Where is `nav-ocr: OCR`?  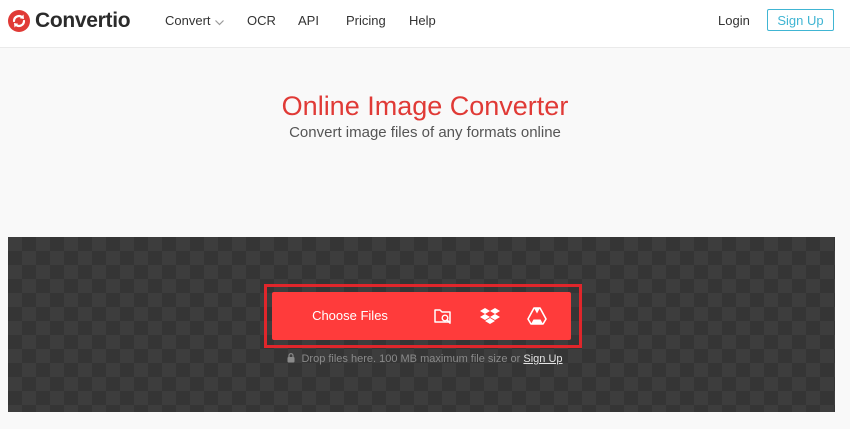
nav-ocr: OCR is located at coordinates (261, 20).